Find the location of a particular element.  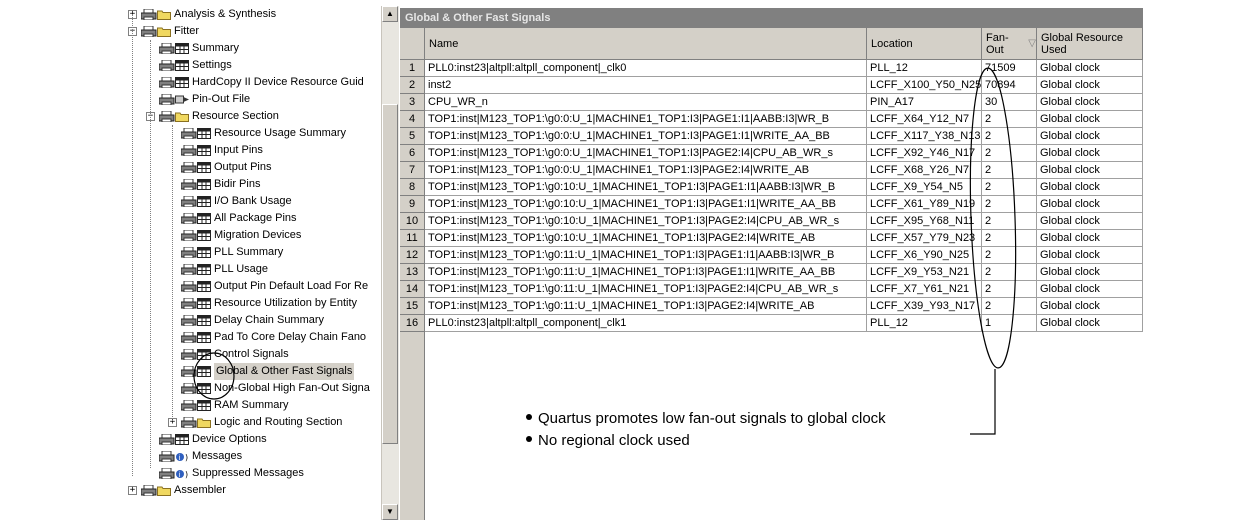

tree-item-label: Output Pins is located at coordinates (243, 167).